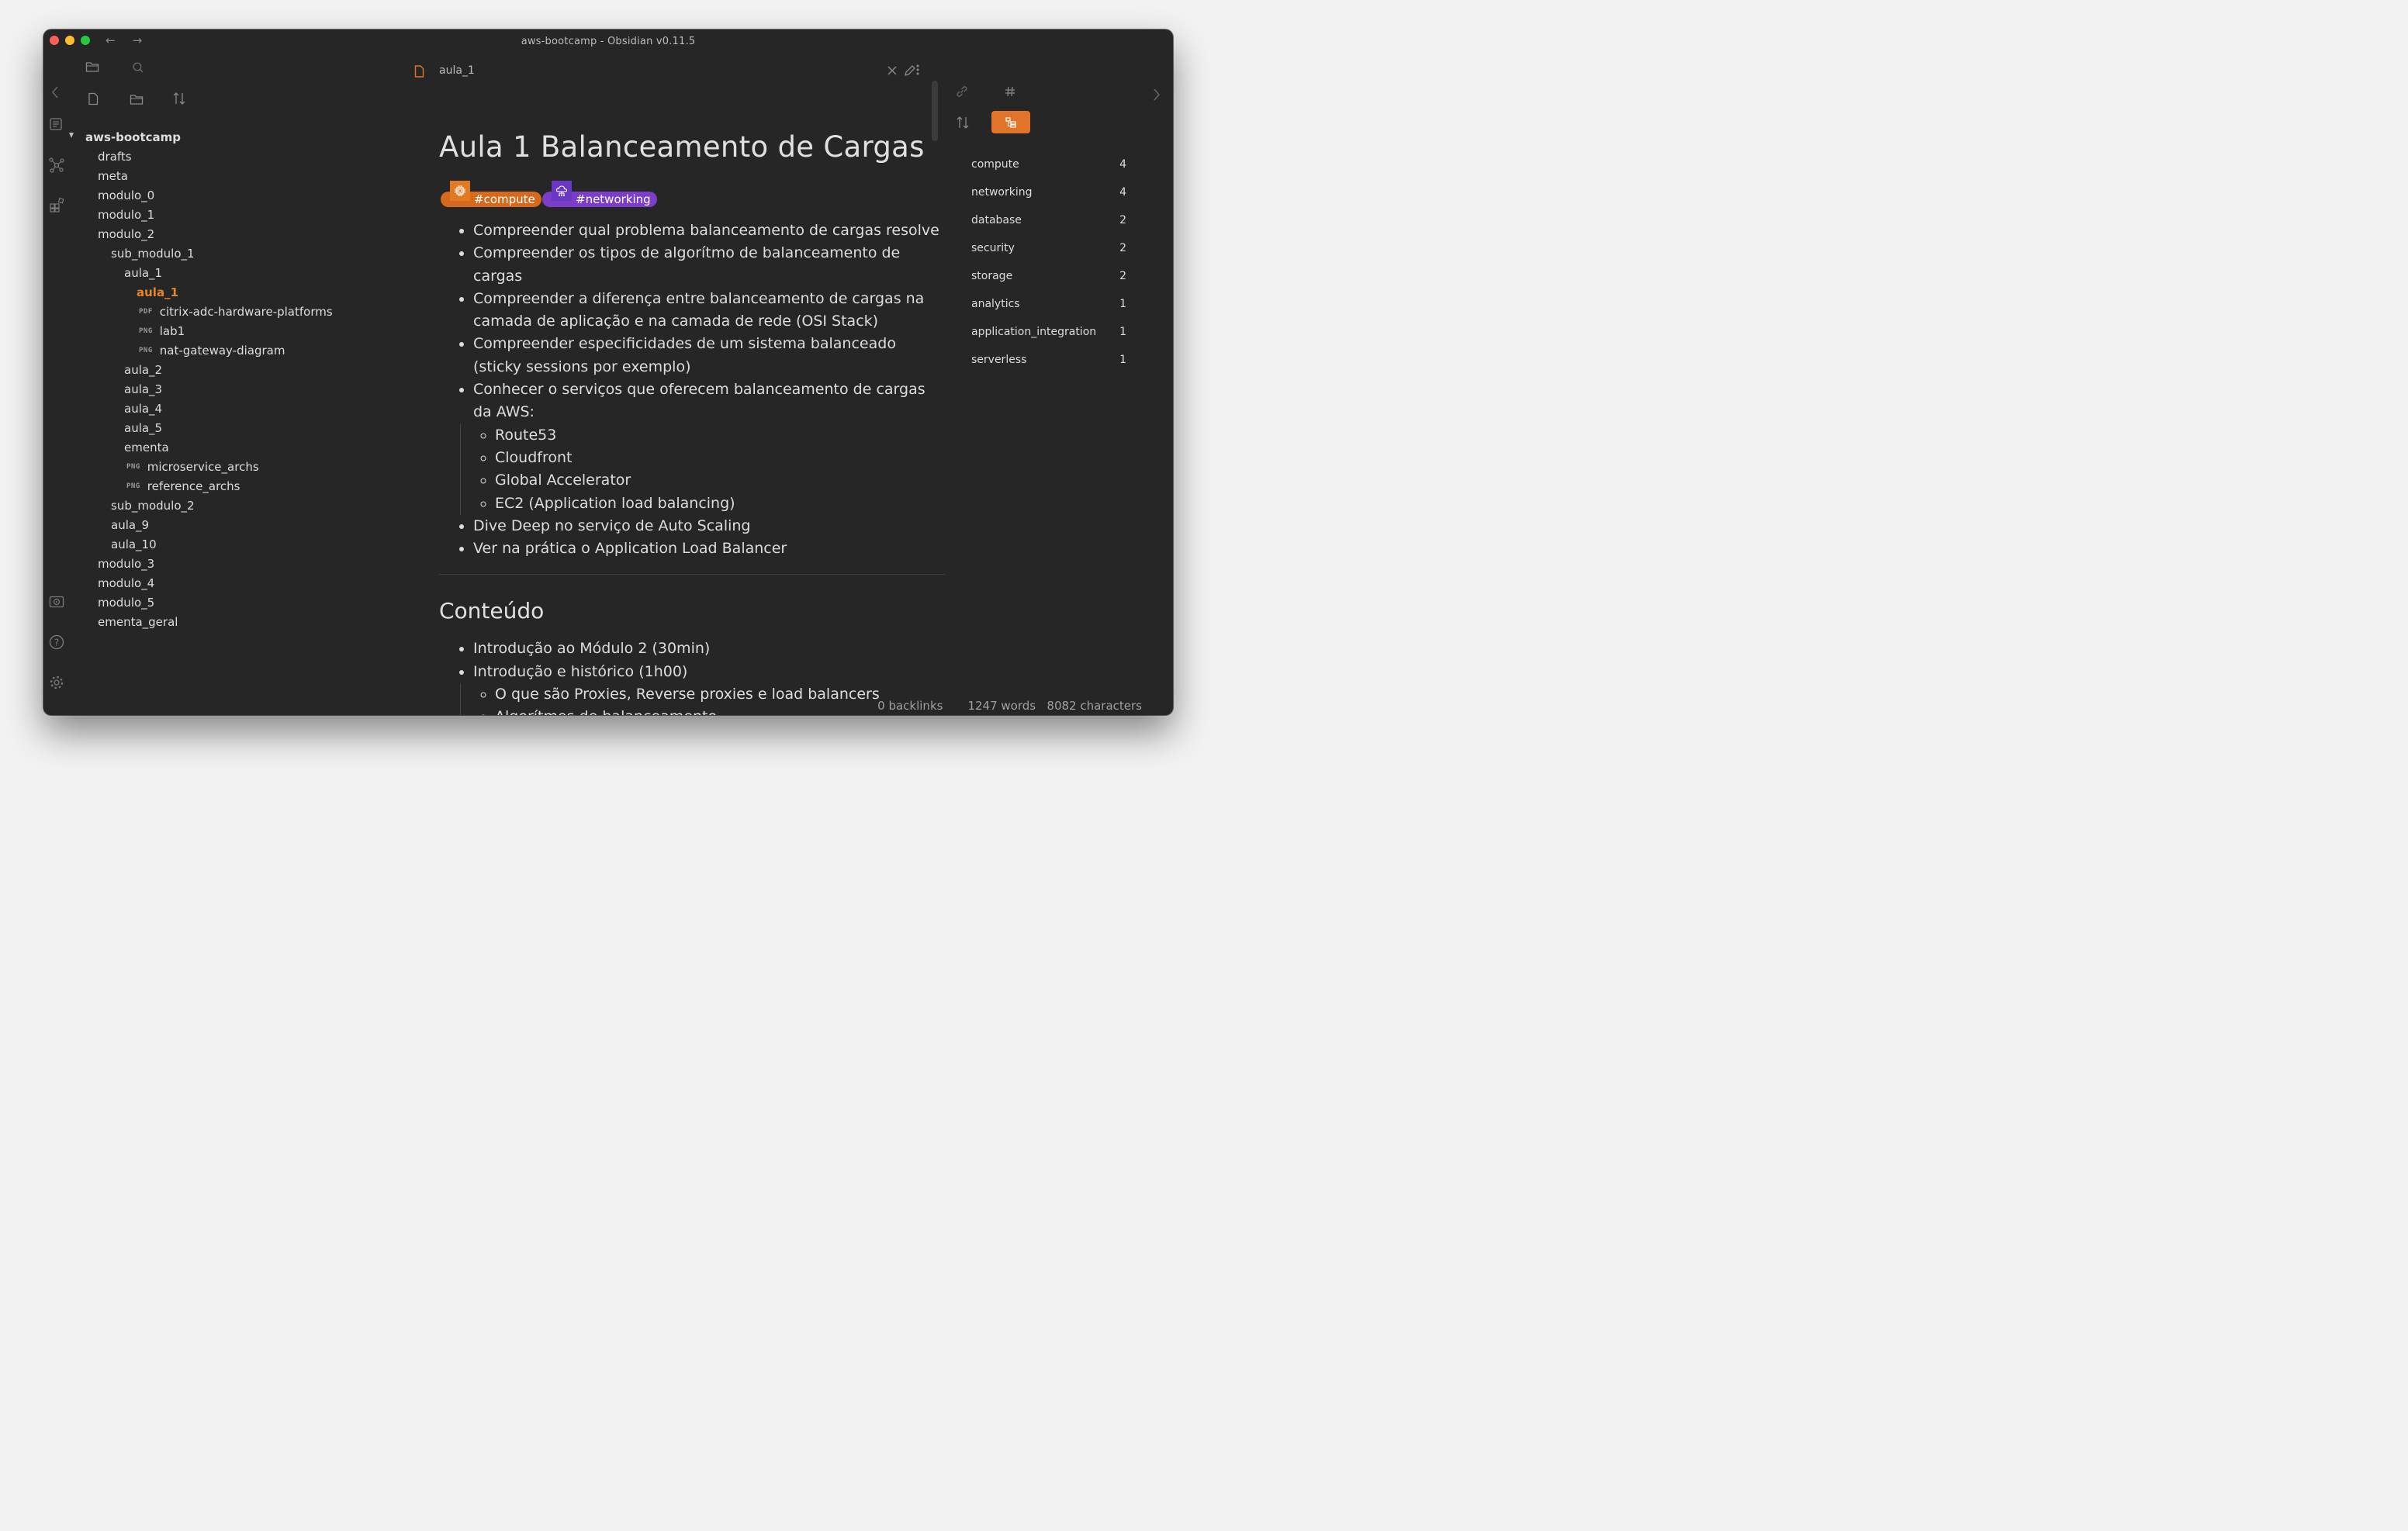  I want to click on tag-networking: #networking, so click(599, 194).